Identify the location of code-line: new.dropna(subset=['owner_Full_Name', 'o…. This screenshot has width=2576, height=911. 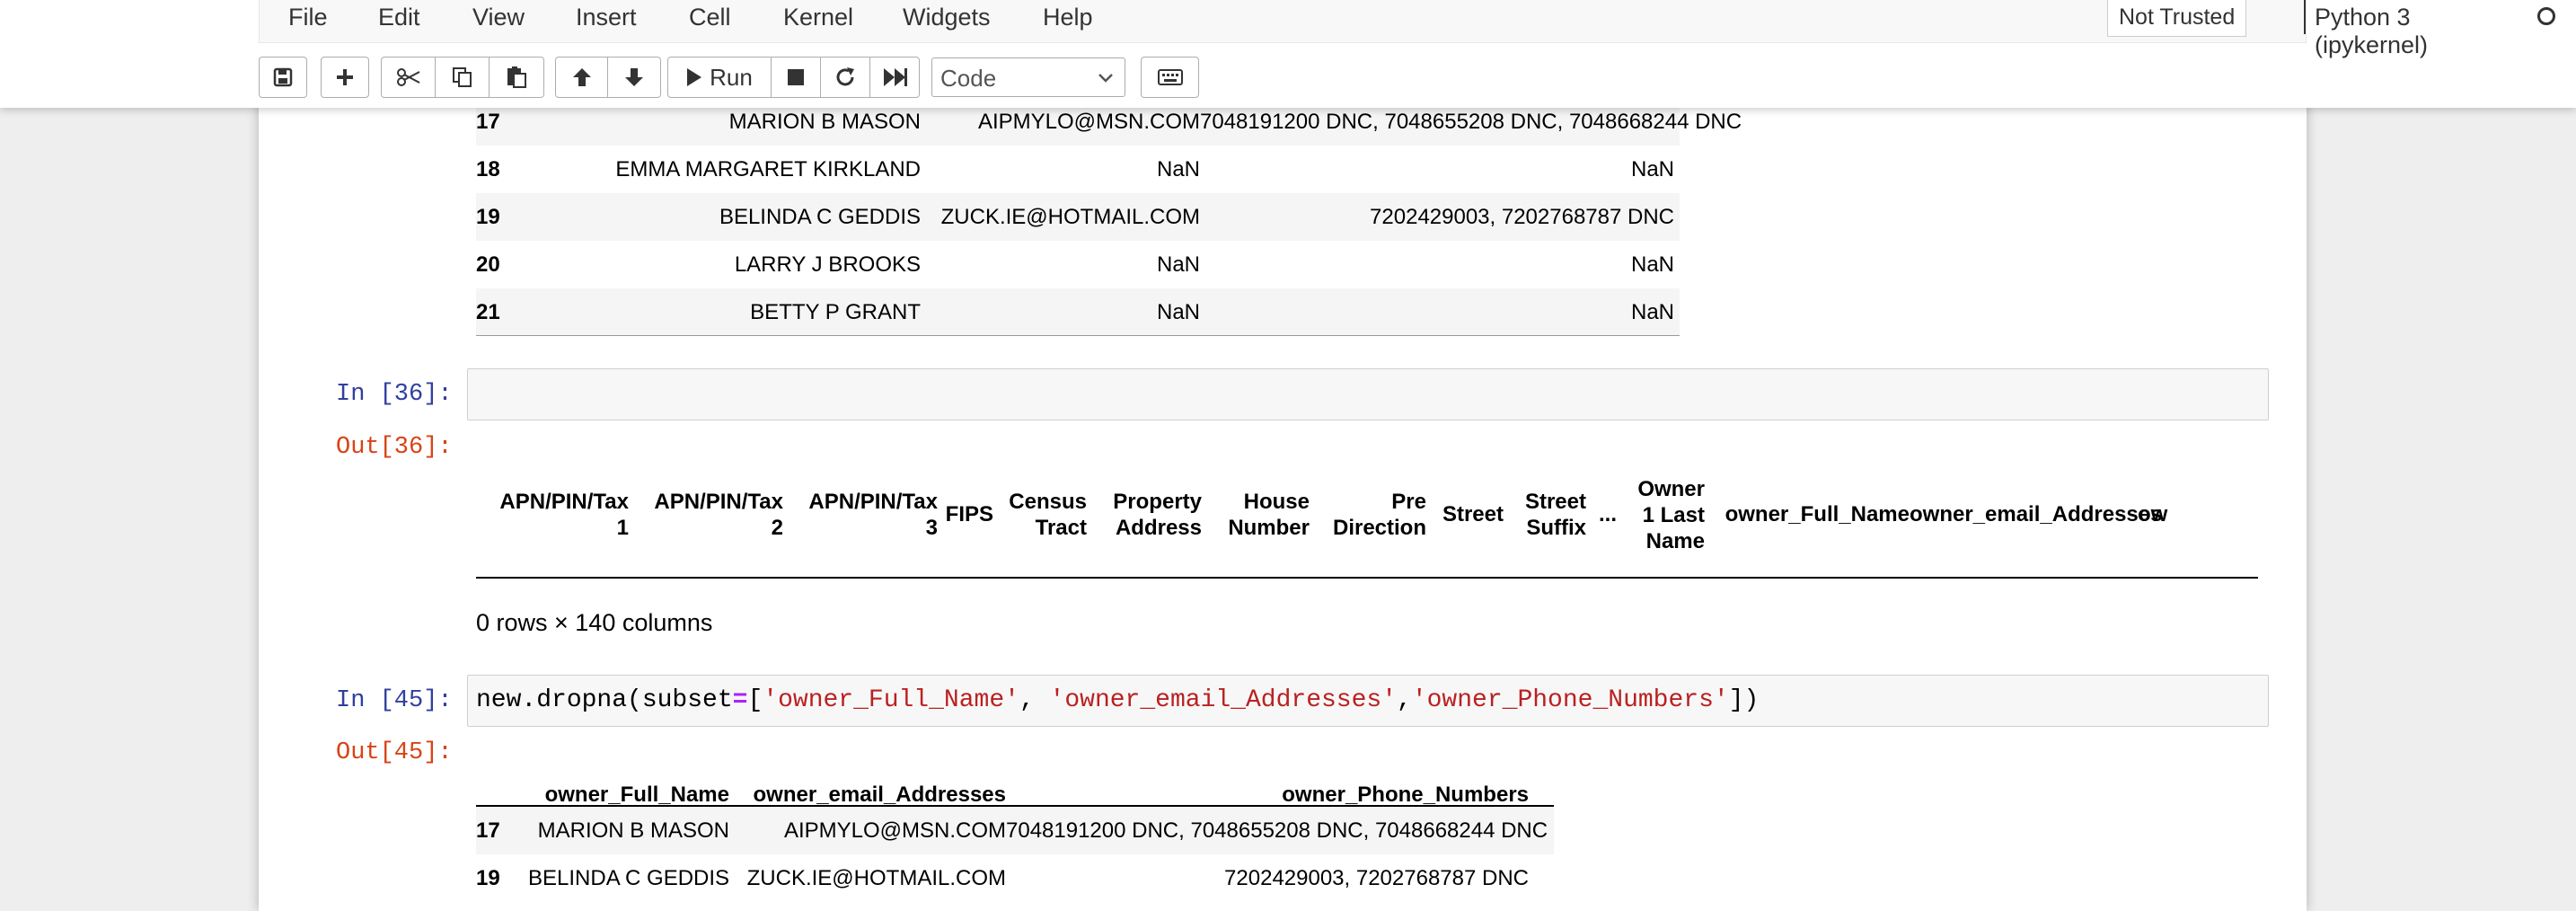
(1118, 700).